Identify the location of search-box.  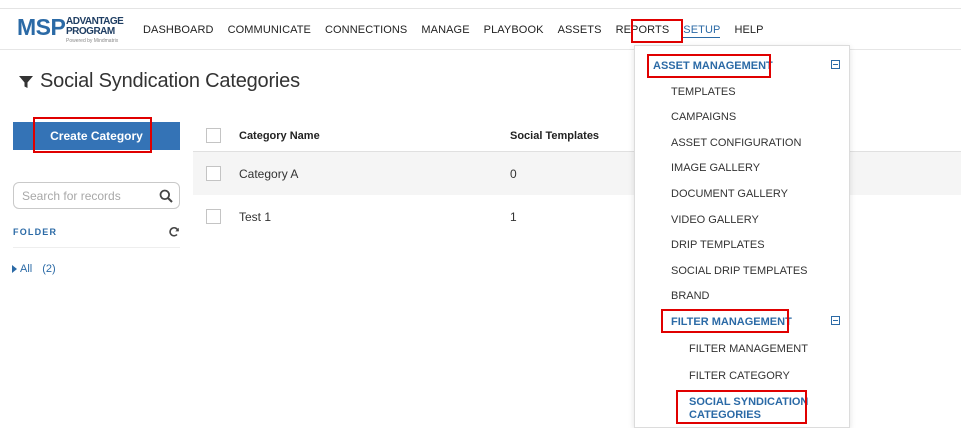
(96, 195).